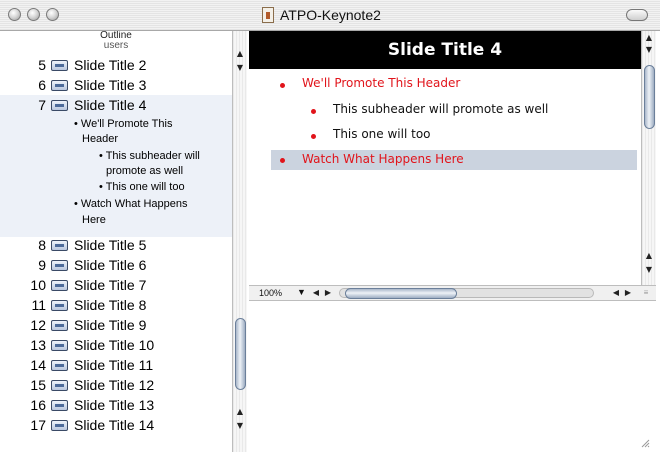 The image size is (660, 452). I want to click on slide-sub-bullet: This subheader will promote as well, so click(440, 109).